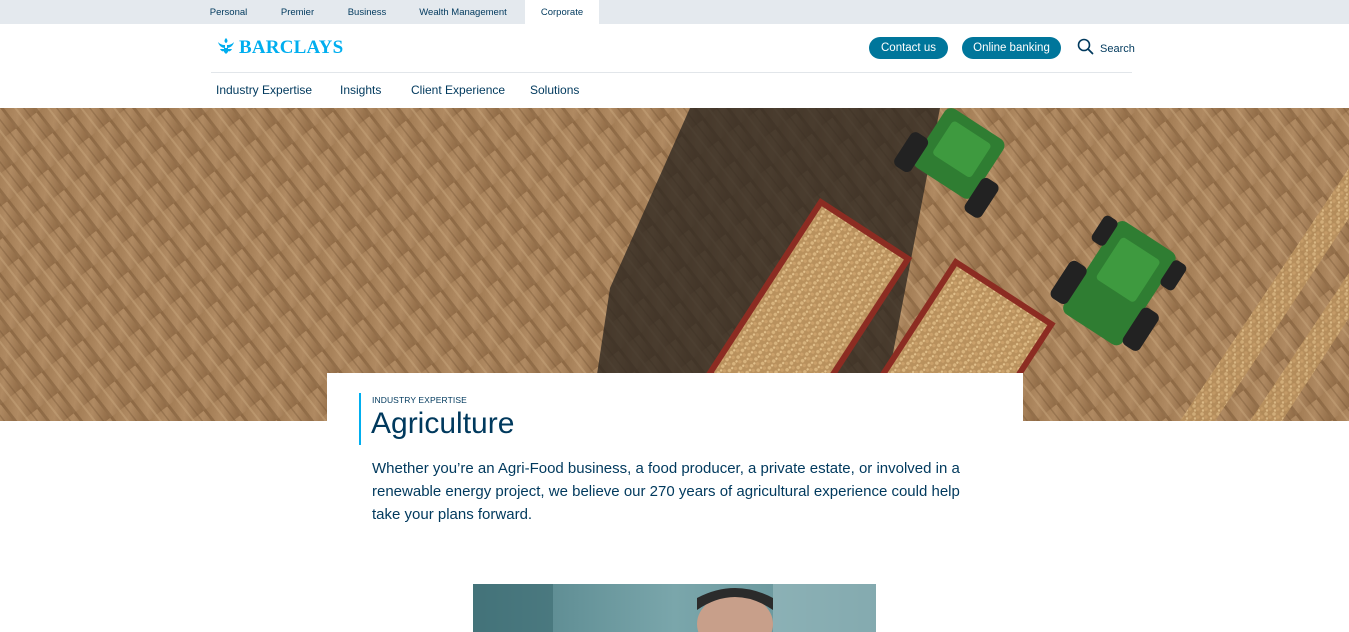 This screenshot has height=632, width=1349. Describe the element at coordinates (463, 12) in the screenshot. I see `segment-tab-wealth-management: Wealth Management` at that location.